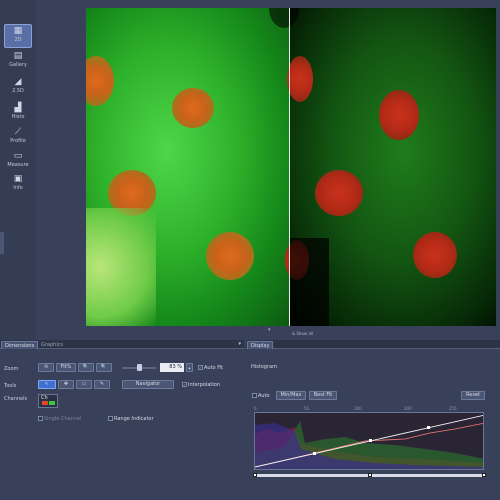 The width and height of the screenshot is (500, 500). I want to click on histogram-icon: ▟, so click(18, 108).